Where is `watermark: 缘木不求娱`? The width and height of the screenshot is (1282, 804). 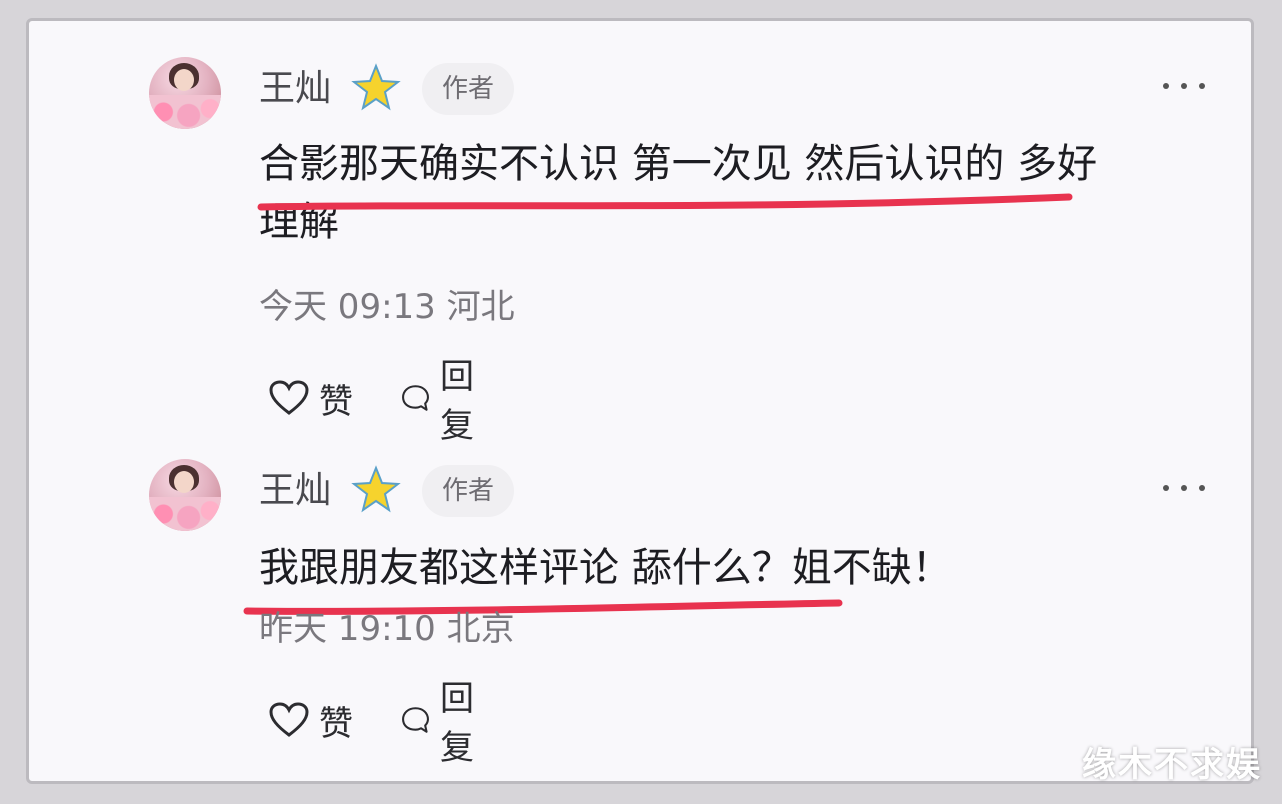
watermark: 缘木不求娱 is located at coordinates (1172, 765).